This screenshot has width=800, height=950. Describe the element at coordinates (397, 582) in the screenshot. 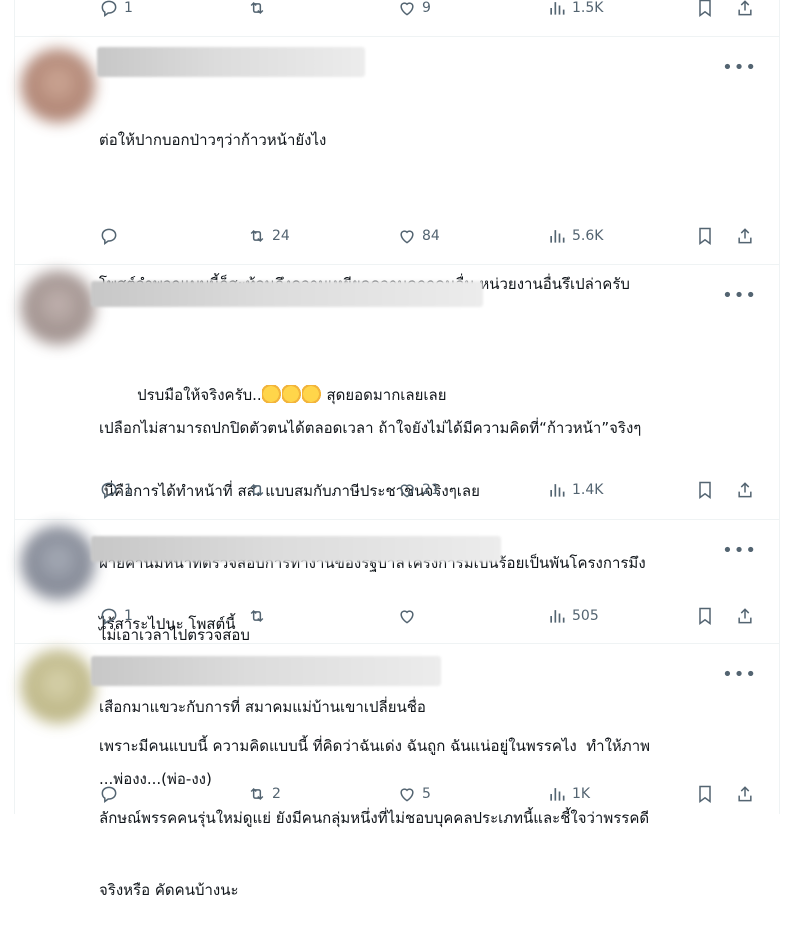

I see `post: ••• ไร้สาระไปนะ โพสต์นี้ 1 505` at that location.